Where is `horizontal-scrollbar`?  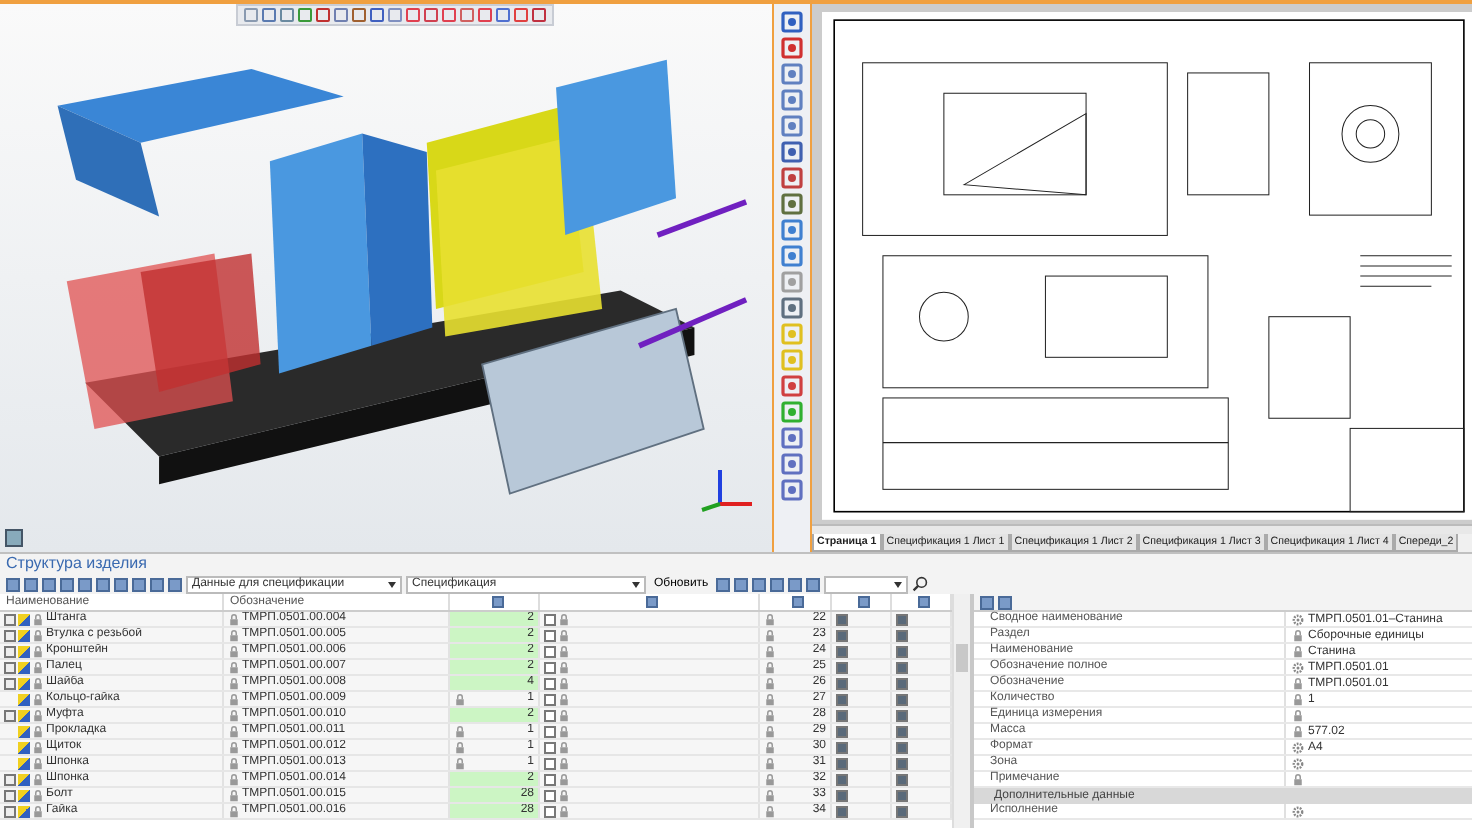 horizontal-scrollbar is located at coordinates (1142, 528).